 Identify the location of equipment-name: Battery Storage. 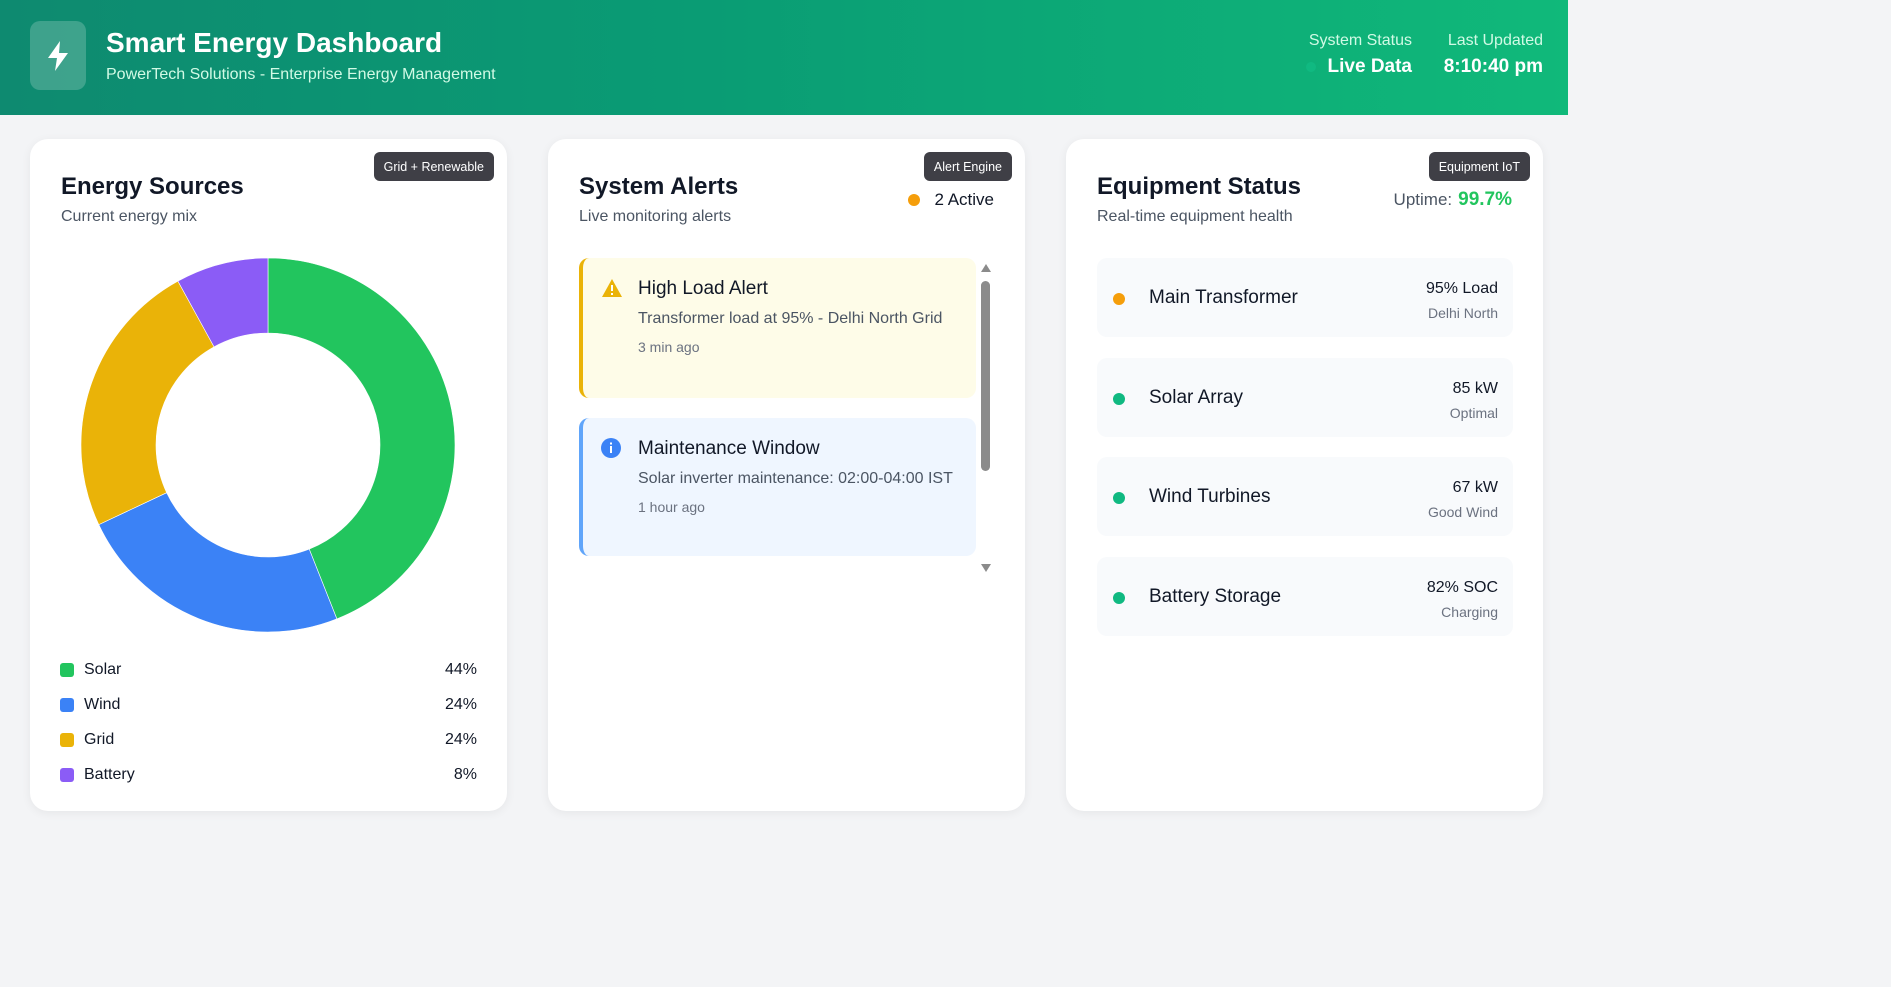
(1215, 596).